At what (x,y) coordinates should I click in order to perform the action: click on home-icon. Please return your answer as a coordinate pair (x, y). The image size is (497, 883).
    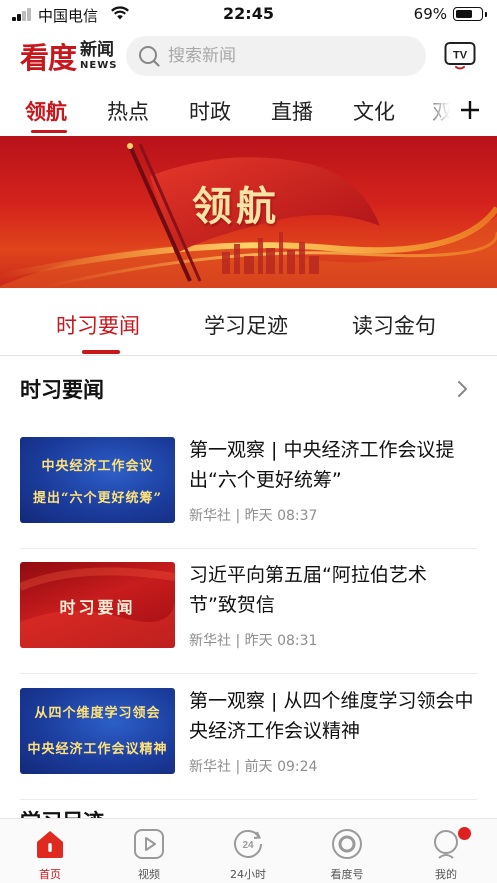
    Looking at the image, I should click on (50, 844).